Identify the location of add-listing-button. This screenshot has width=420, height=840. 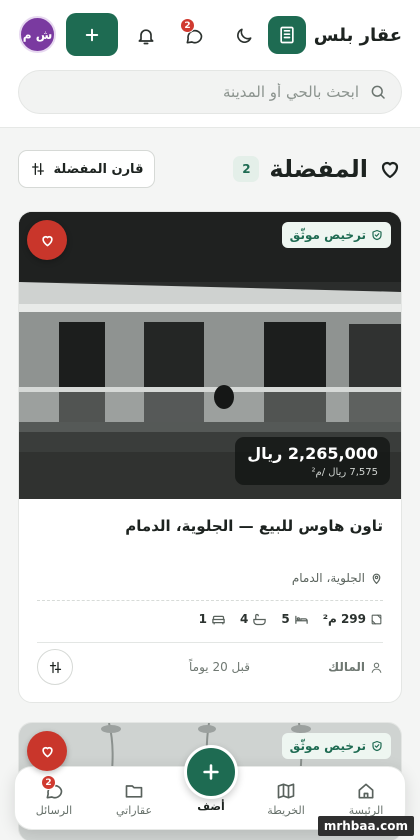
(92, 34).